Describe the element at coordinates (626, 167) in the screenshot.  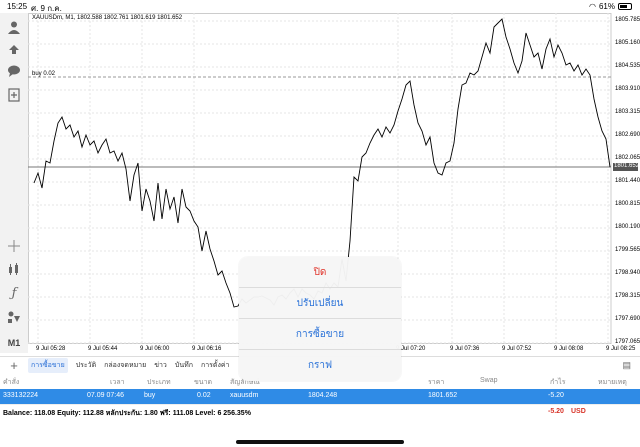
I see `current-price-label: 1801.652` at that location.